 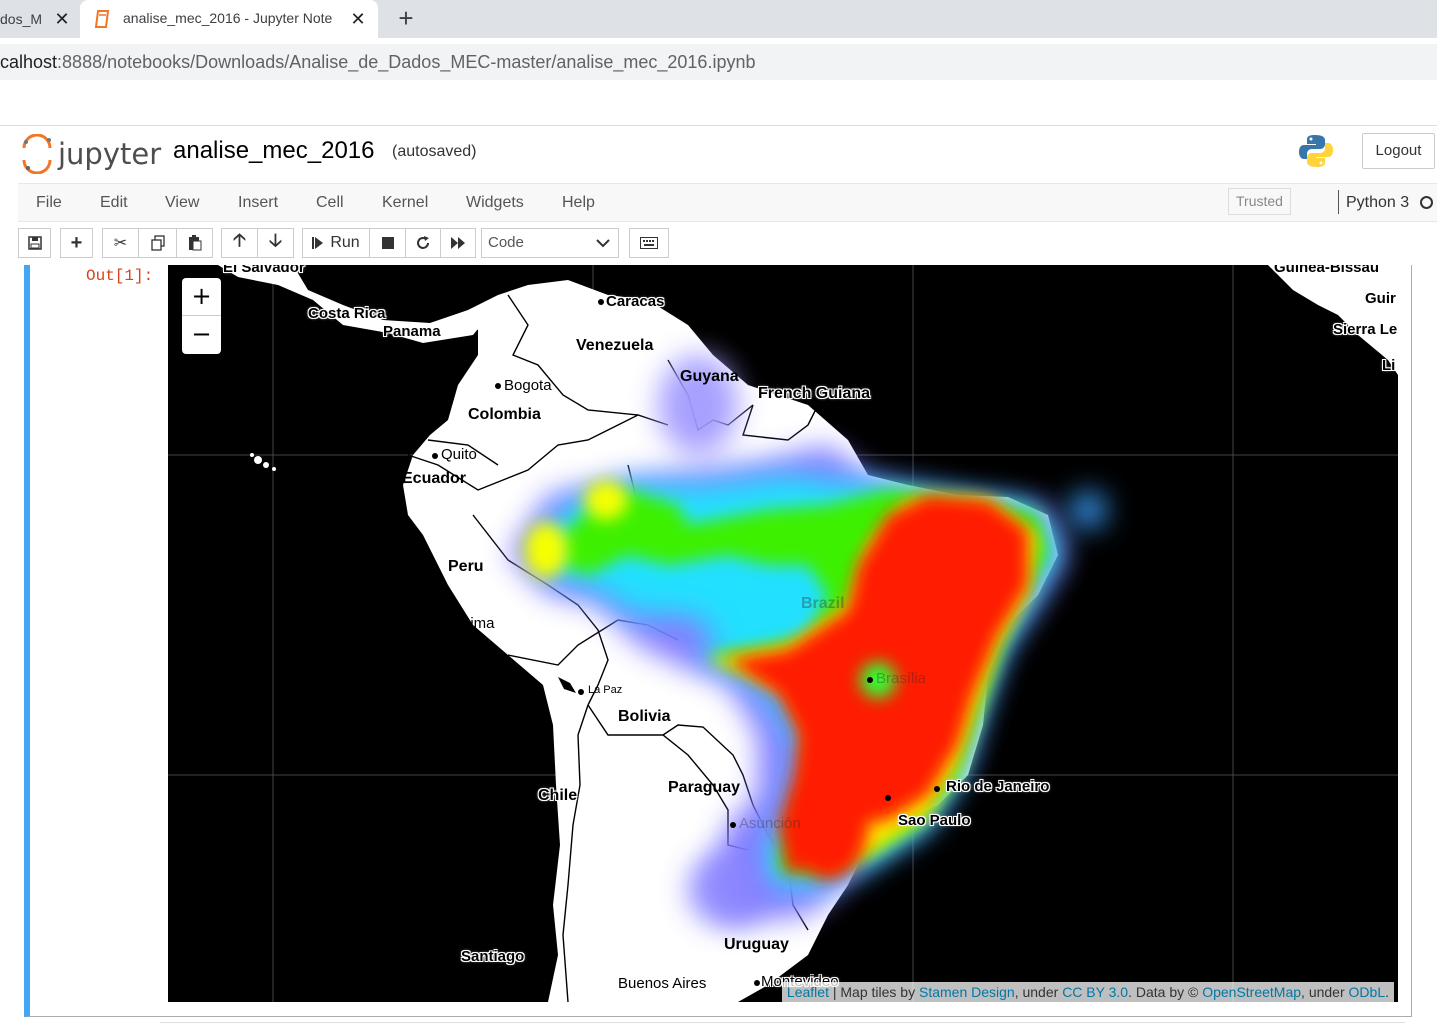 What do you see at coordinates (405, 202) in the screenshot?
I see `menu-kernel: Kernel` at bounding box center [405, 202].